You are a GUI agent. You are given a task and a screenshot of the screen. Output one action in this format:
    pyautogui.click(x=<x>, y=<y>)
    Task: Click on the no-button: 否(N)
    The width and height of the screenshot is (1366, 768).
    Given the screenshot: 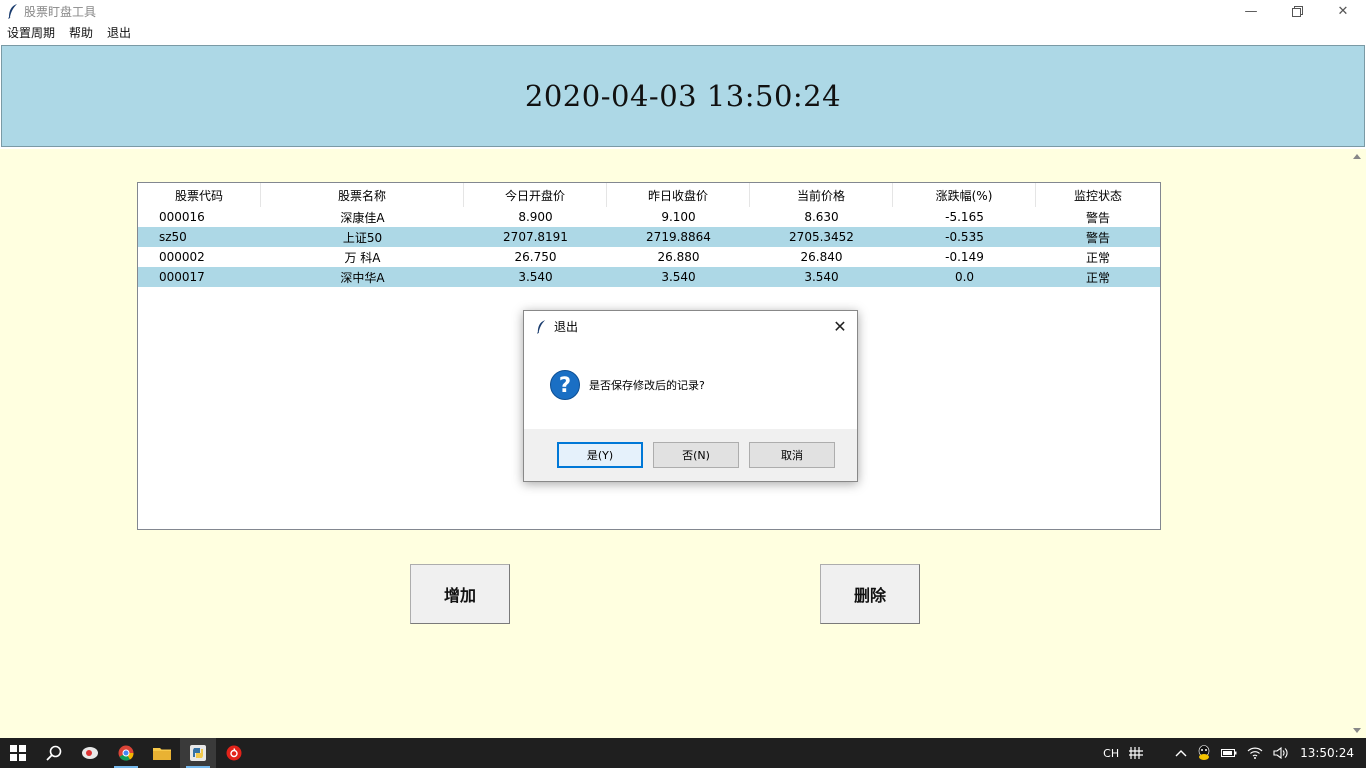 What is the action you would take?
    pyautogui.click(x=696, y=455)
    